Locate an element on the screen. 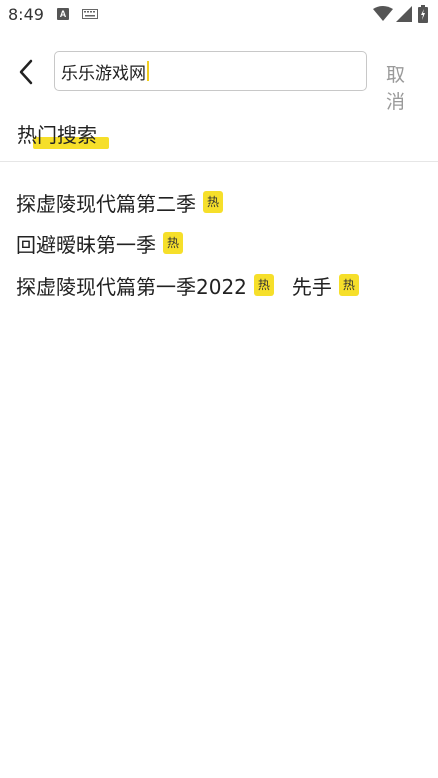 This screenshot has width=438, height=778. hot-search-item: 回避暧昧第一季 热 is located at coordinates (99, 243).